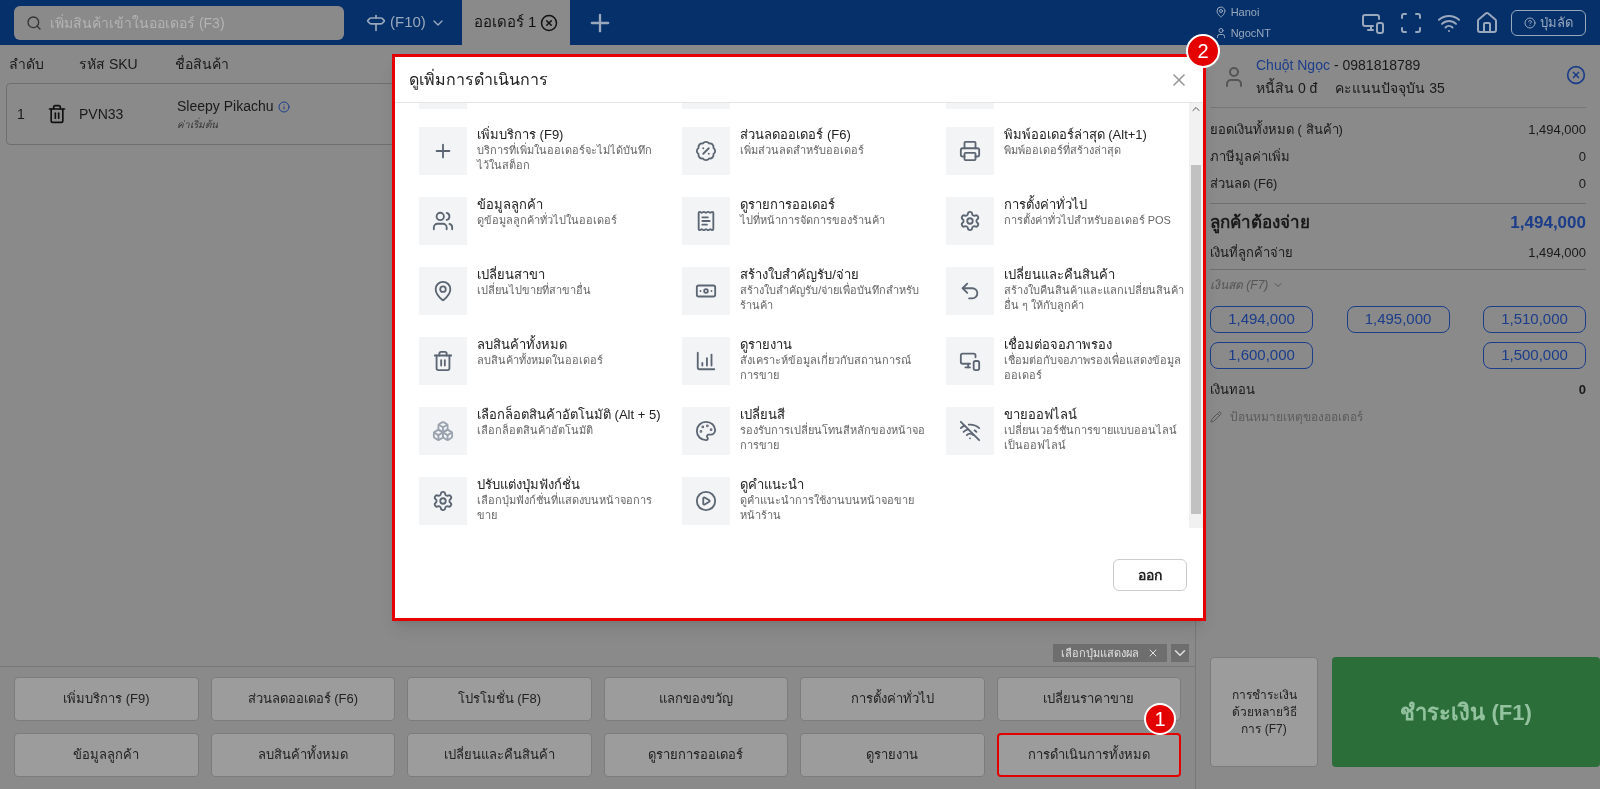  I want to click on action-item: เลือกล็อตสินค้าอัตโนมัติ (Alt + 5) เลือกล็อตสินค้าอัตโนมัติ, so click(541, 431).